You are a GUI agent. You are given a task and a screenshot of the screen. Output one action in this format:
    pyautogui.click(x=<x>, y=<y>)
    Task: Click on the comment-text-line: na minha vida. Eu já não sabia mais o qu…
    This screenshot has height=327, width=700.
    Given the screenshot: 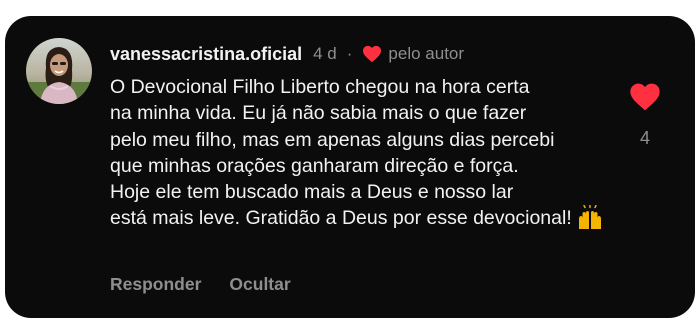 What is the action you would take?
    pyautogui.click(x=318, y=113)
    